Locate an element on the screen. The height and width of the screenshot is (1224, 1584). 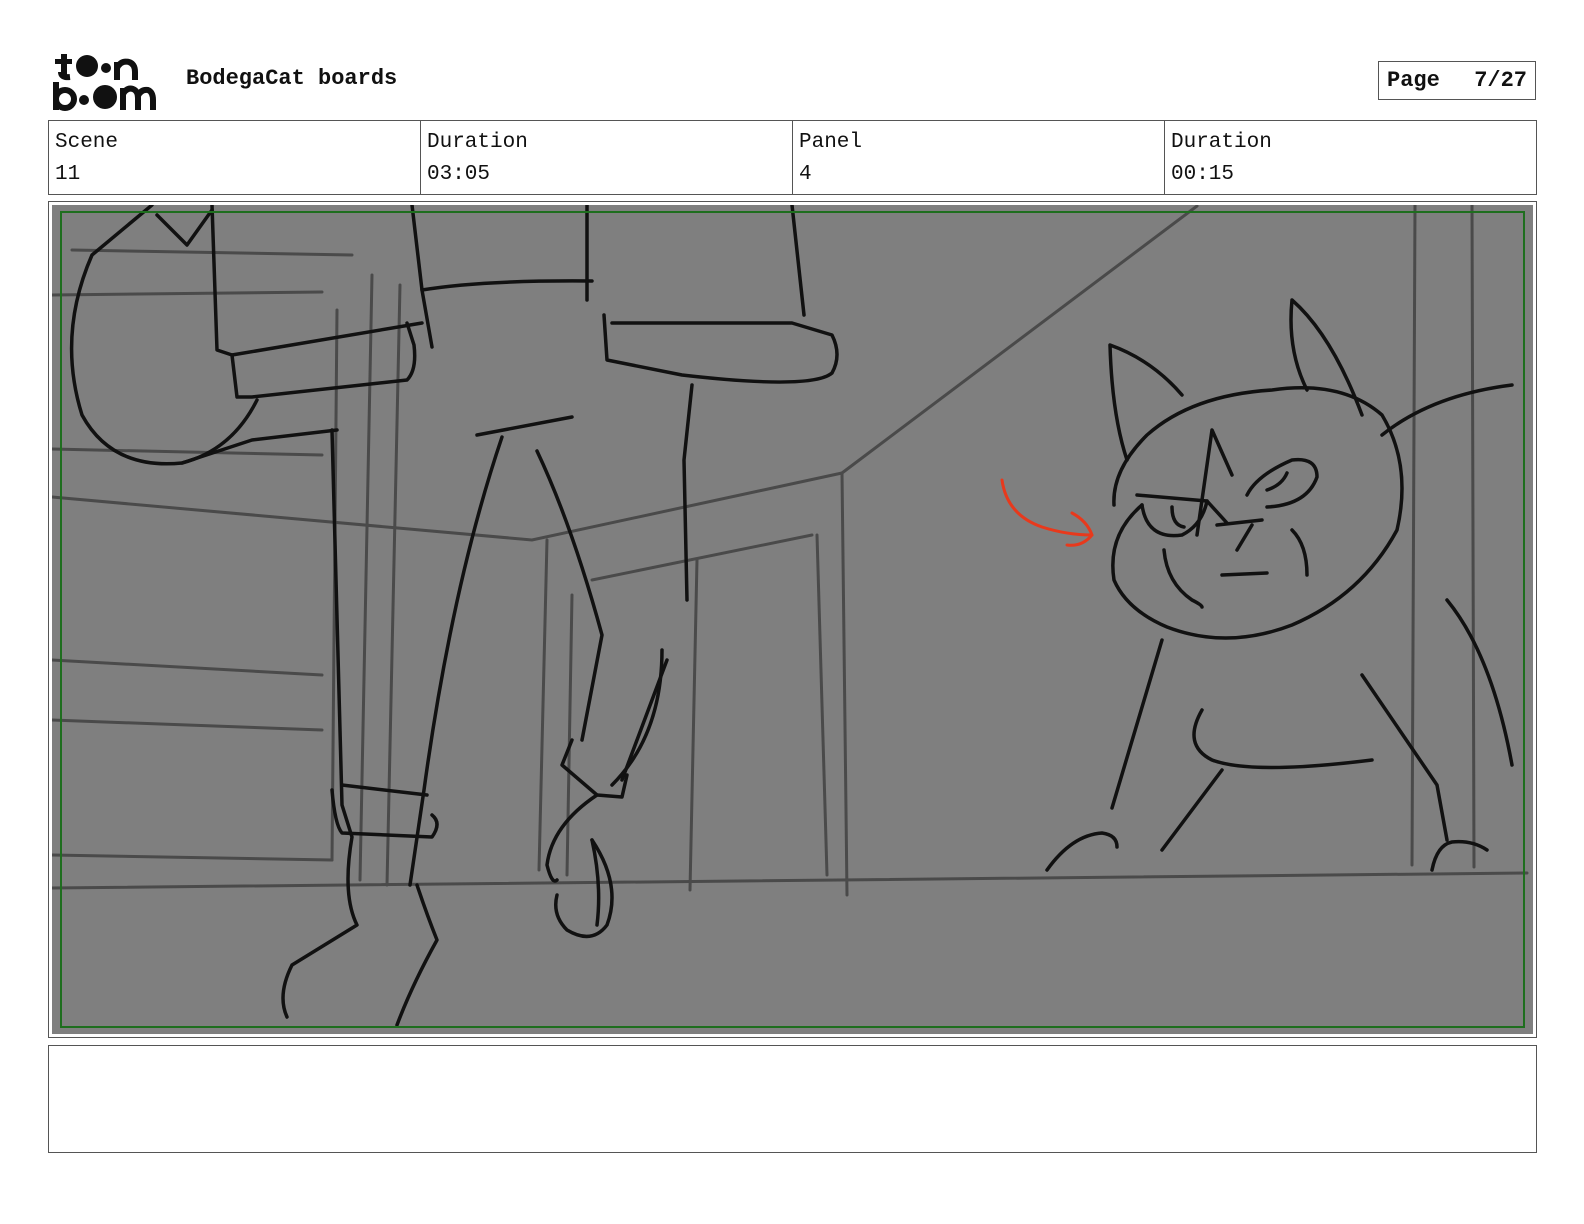
page-indicator: Page 7/27 is located at coordinates (1457, 80).